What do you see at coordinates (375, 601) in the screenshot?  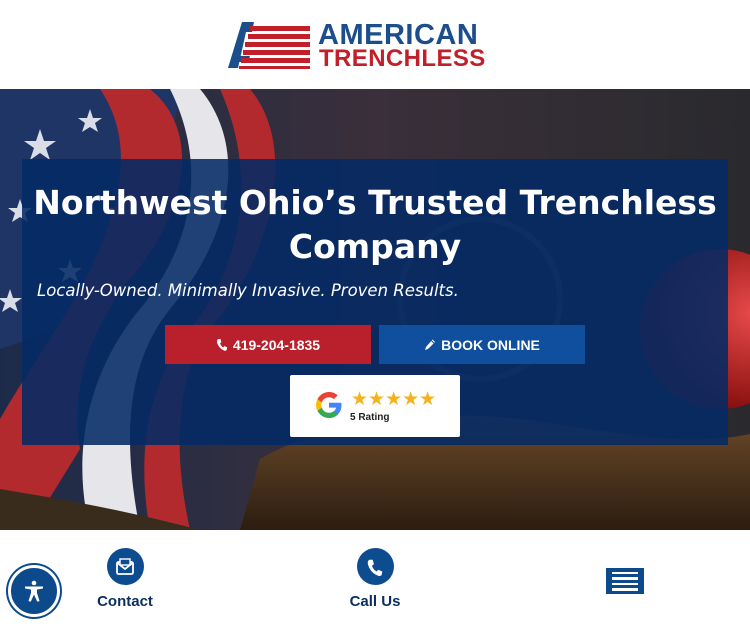 I see `call-us-label: Call Us` at bounding box center [375, 601].